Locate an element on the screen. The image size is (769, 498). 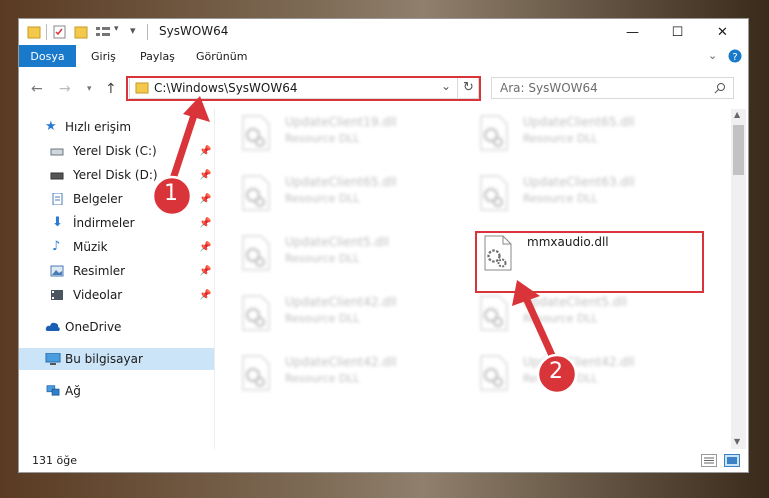
arrow-1-shaft is located at coordinates (183, 147).